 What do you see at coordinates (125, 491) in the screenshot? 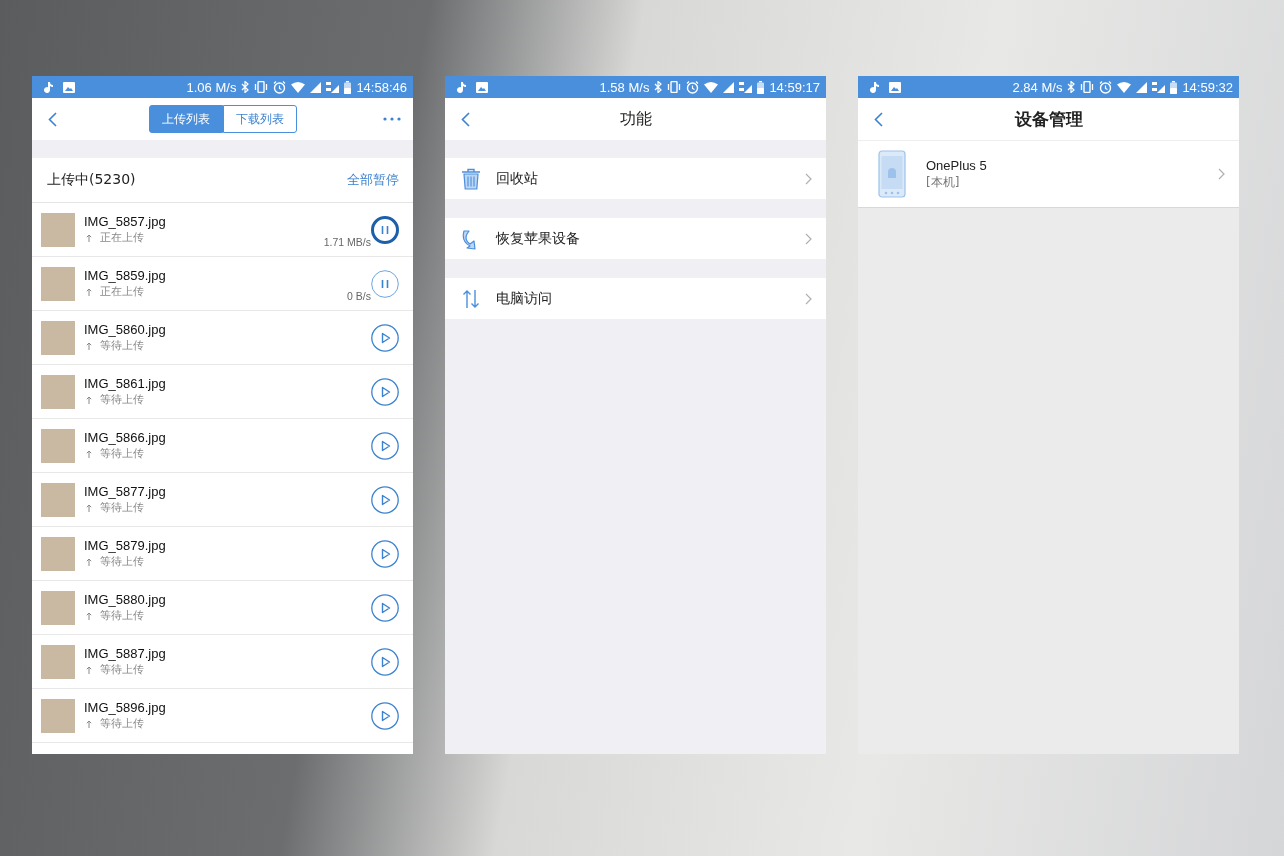
I see `file-name: IMG_5877.jpg` at bounding box center [125, 491].